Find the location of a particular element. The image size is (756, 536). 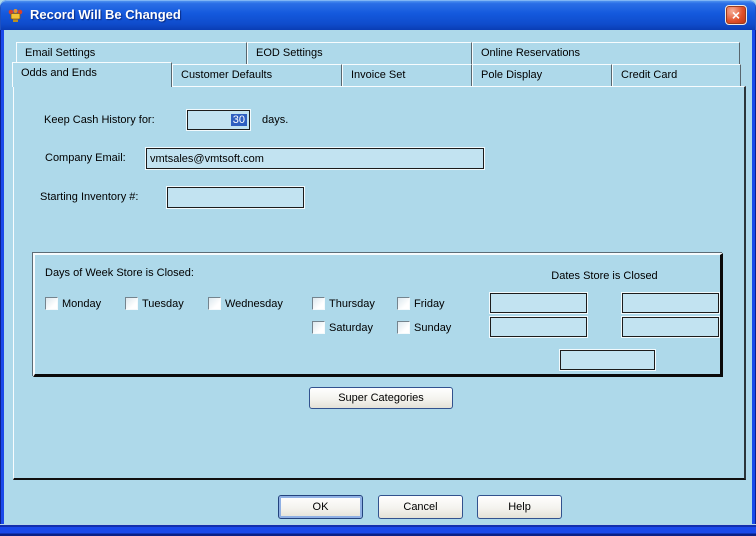

window-border-right is located at coordinates (754, 277).